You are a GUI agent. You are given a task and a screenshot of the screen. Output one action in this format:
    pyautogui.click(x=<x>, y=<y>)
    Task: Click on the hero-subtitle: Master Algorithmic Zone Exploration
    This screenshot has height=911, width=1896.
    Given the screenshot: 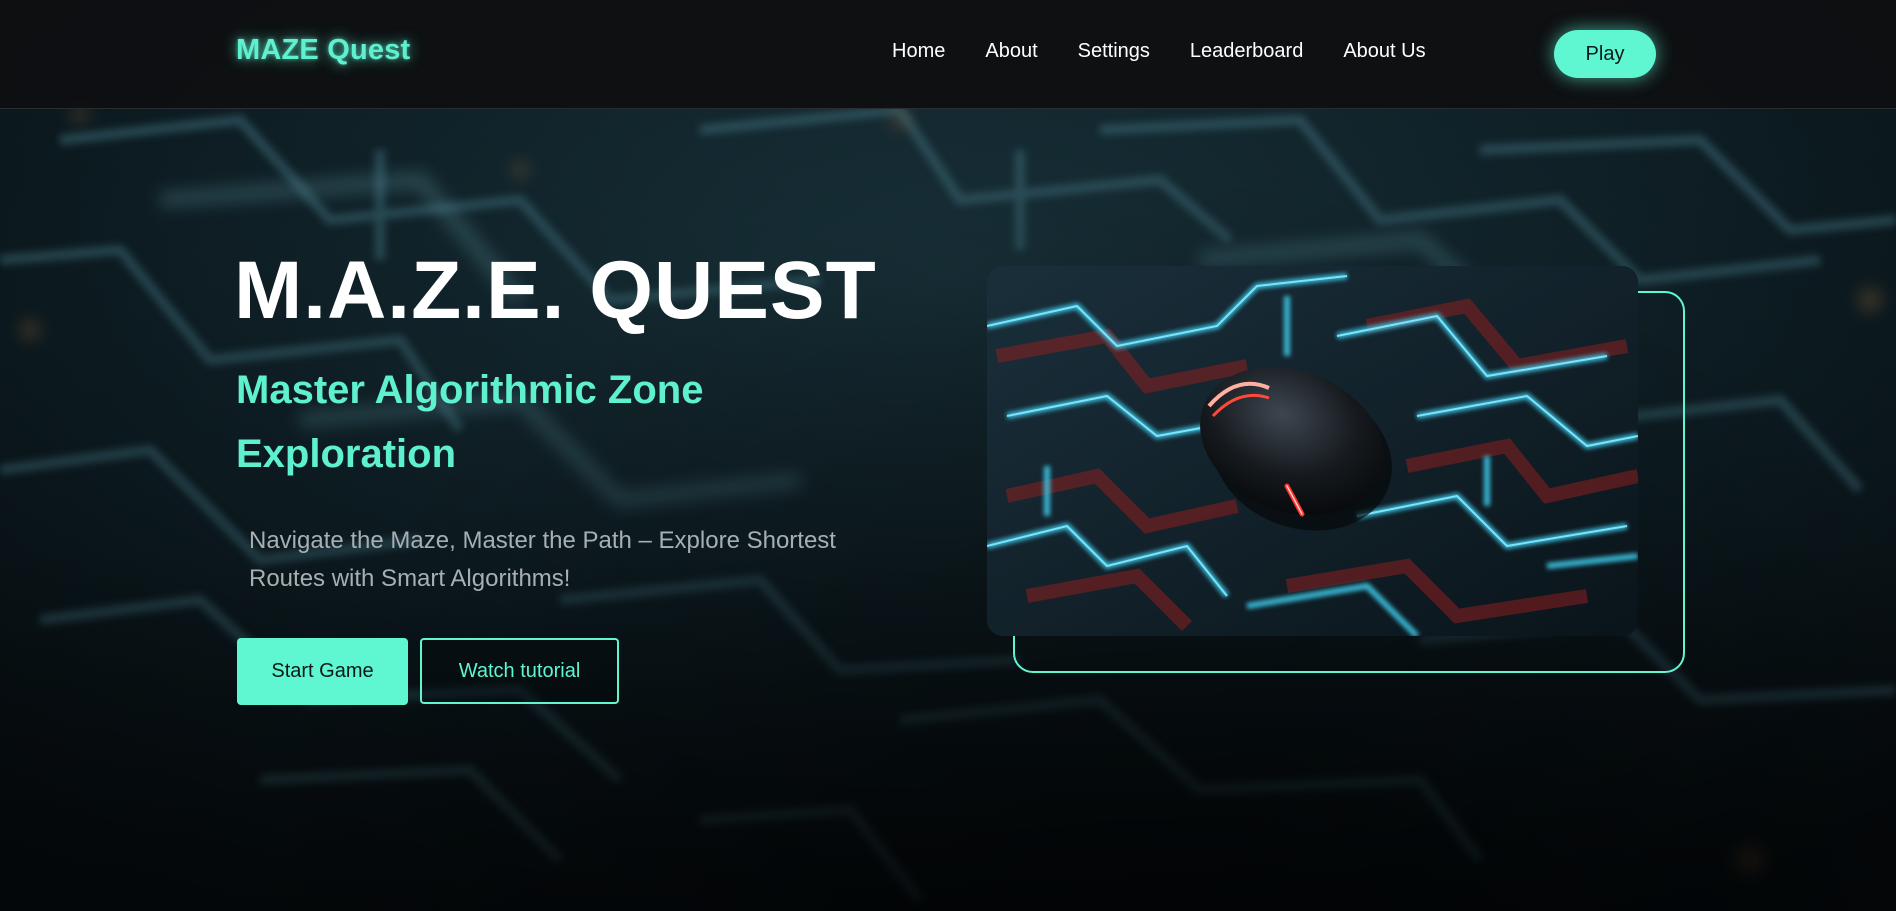 What is the action you would take?
    pyautogui.click(x=470, y=422)
    